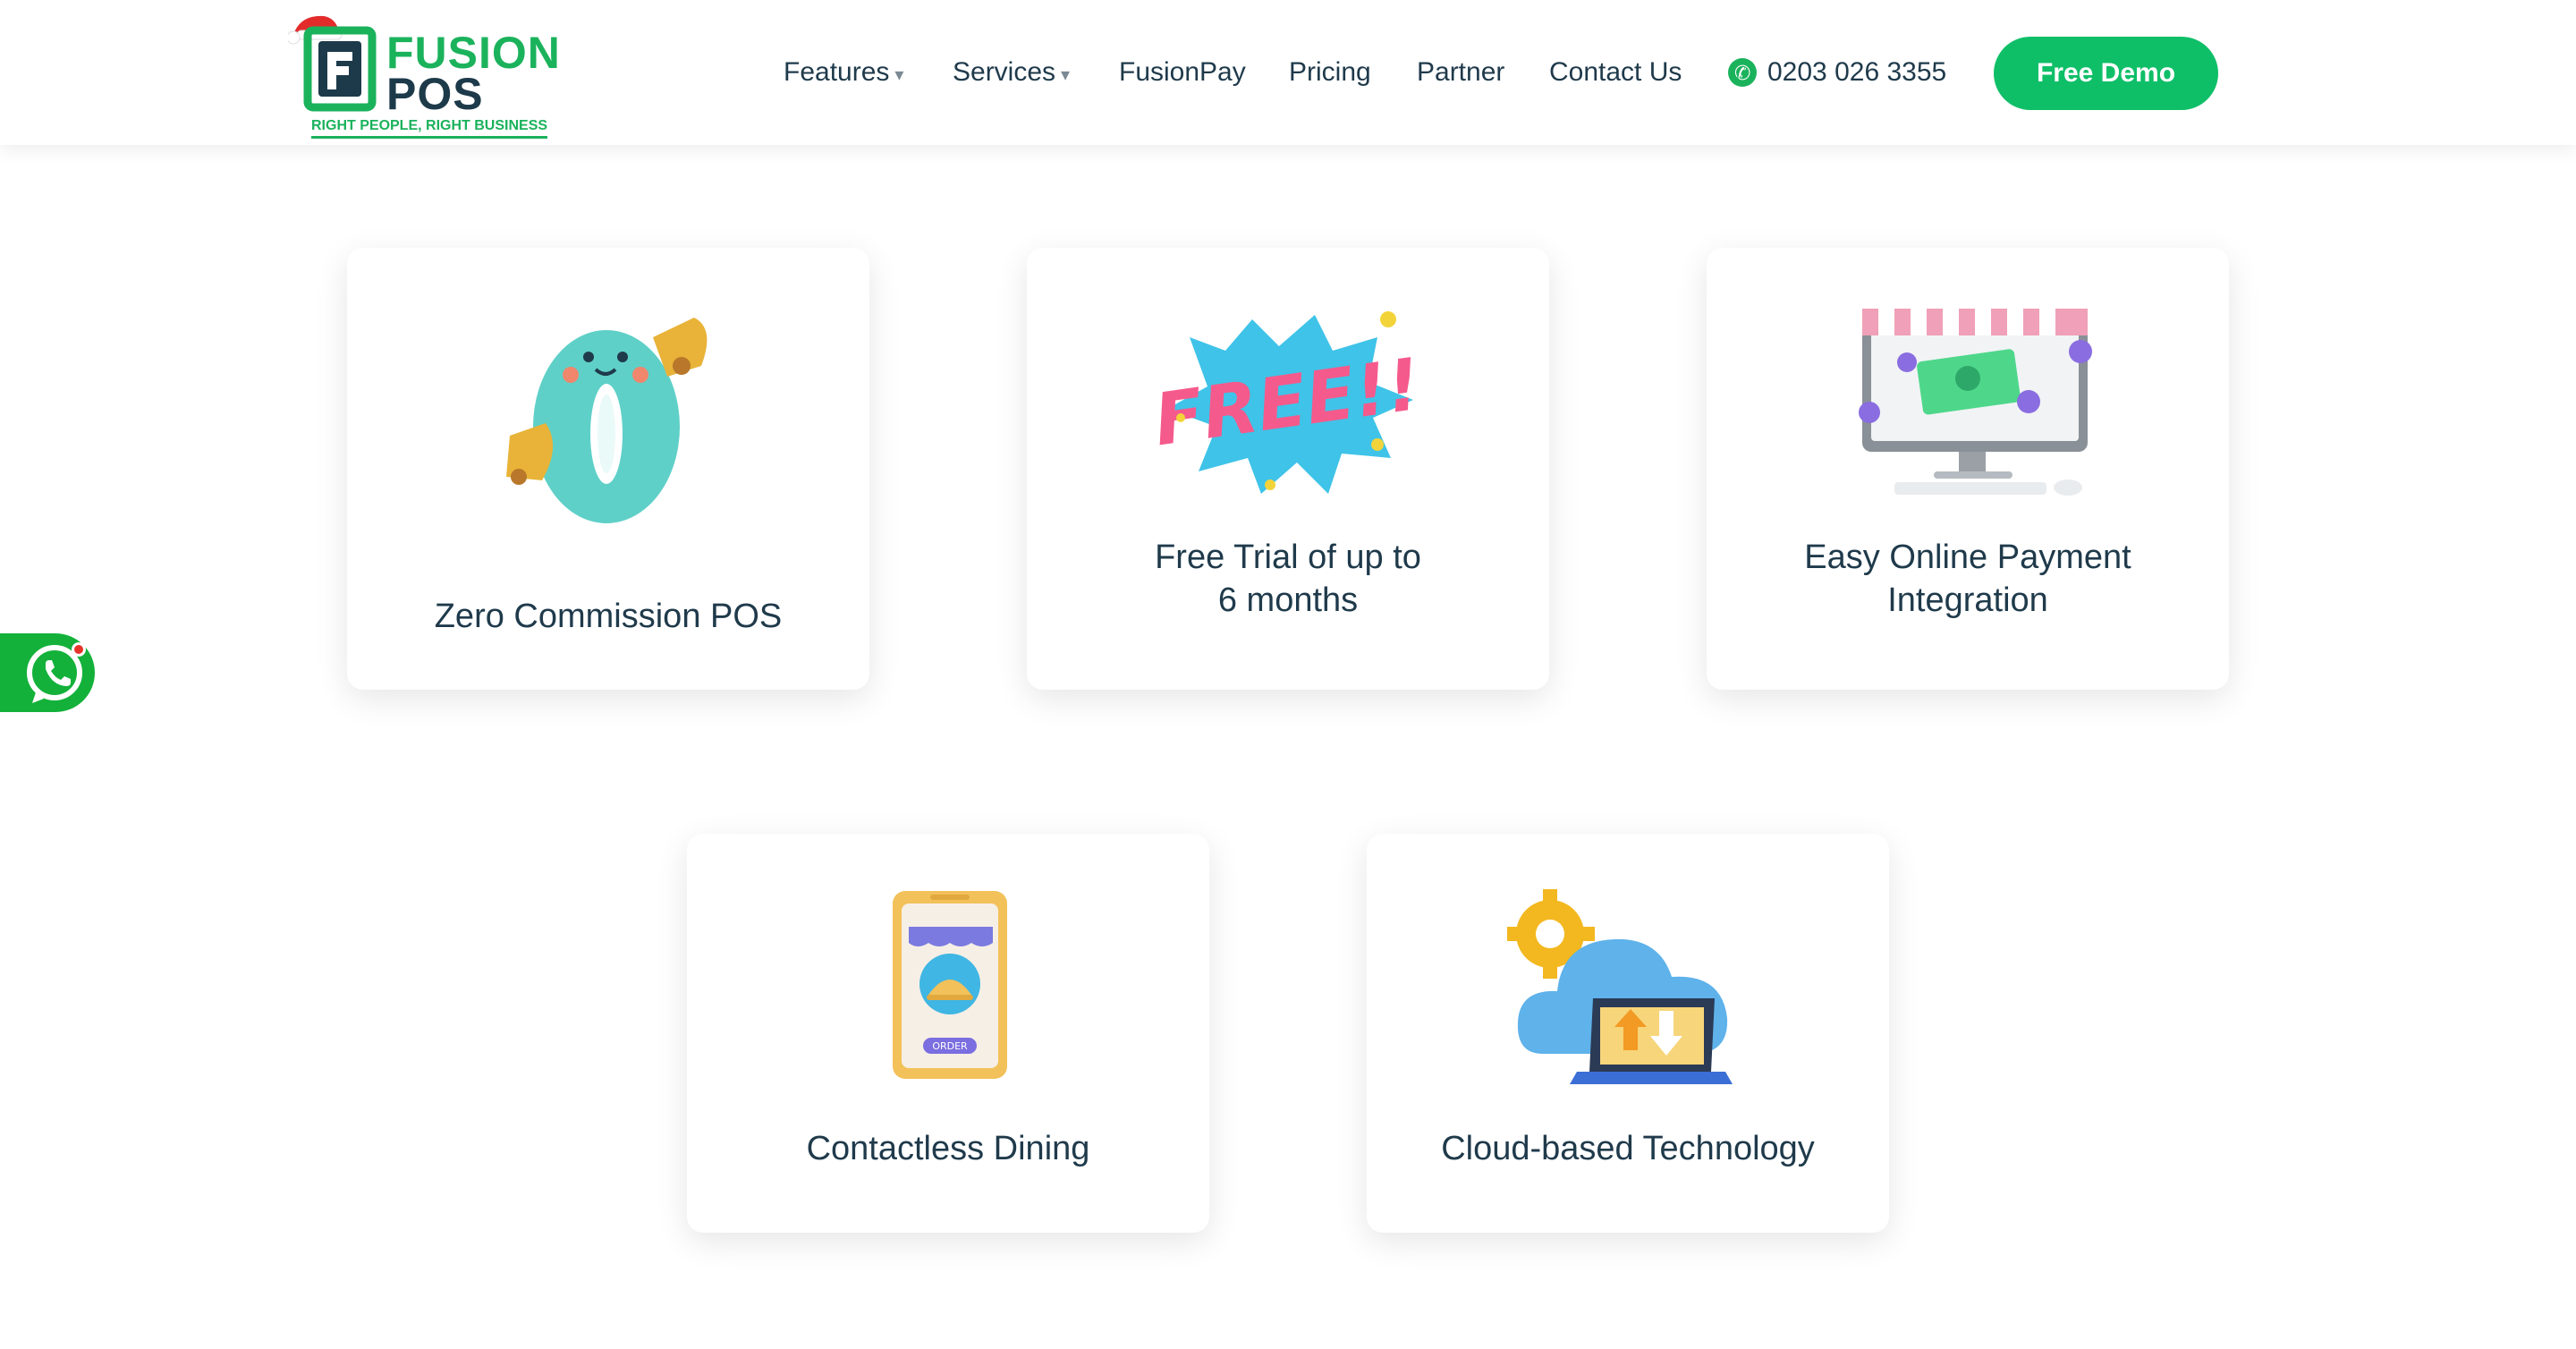 The width and height of the screenshot is (2576, 1349). I want to click on feature-title: Contactless Dining, so click(948, 1148).